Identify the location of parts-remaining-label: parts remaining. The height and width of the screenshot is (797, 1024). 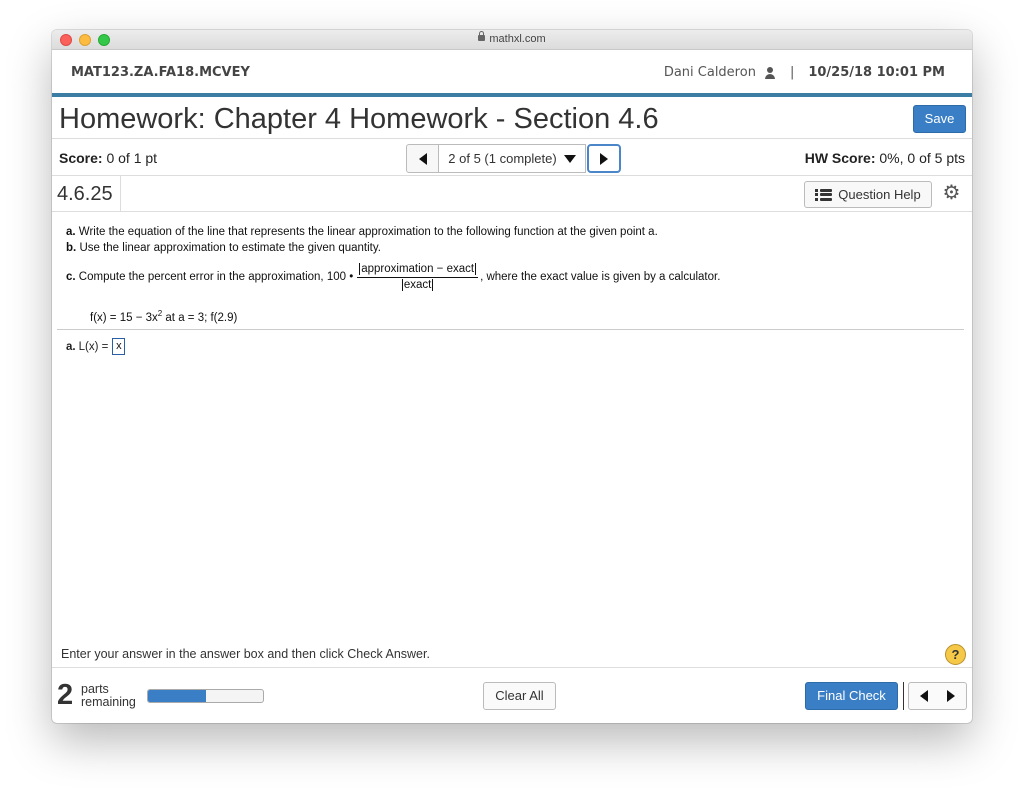
(108, 696).